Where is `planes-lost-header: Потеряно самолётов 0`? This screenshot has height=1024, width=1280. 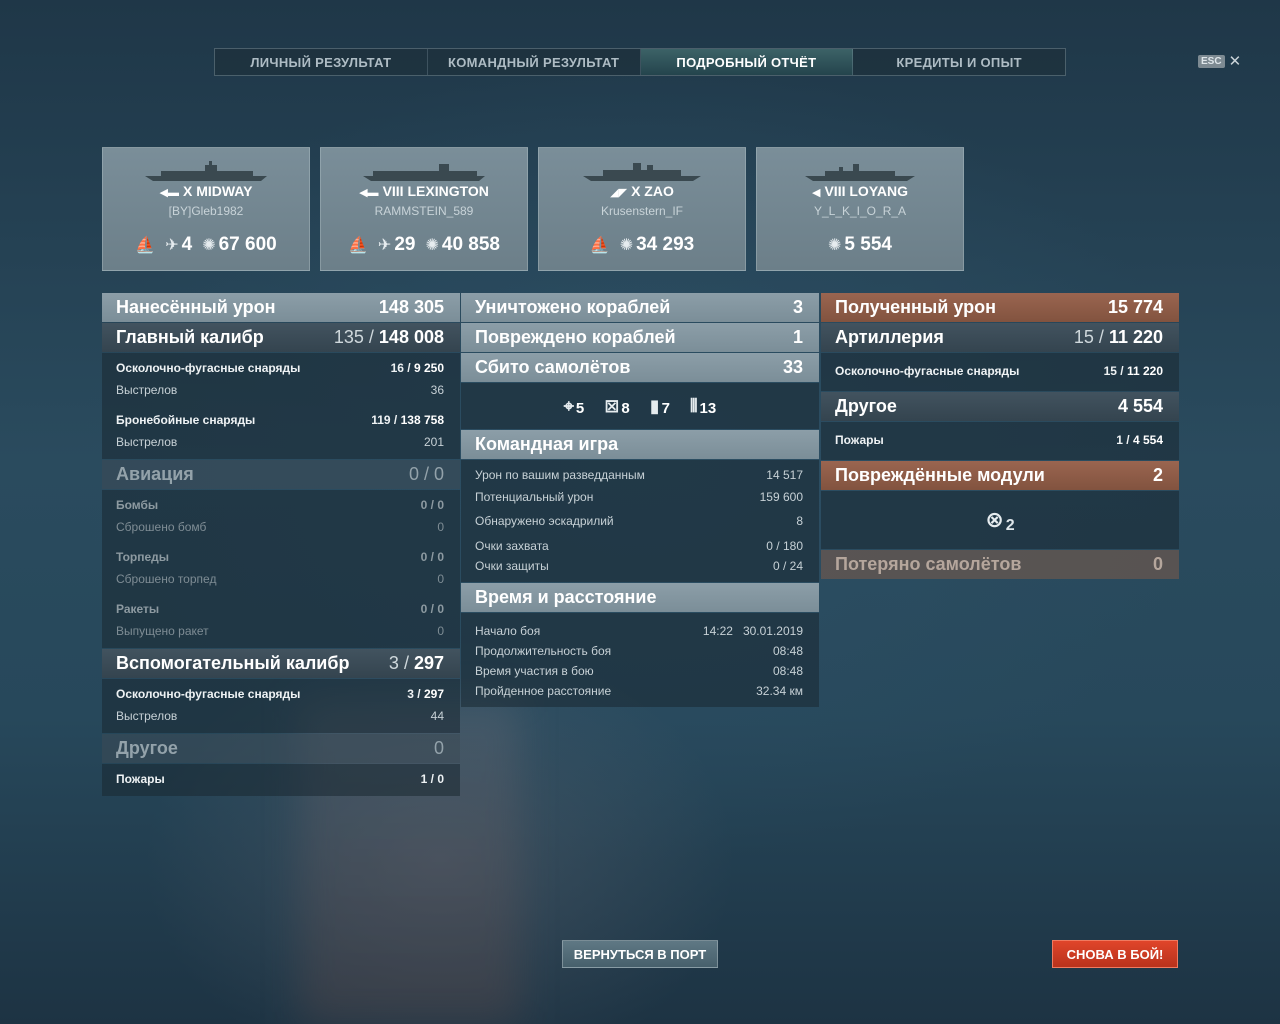
planes-lost-header: Потеряно самолётов 0 is located at coordinates (1000, 564).